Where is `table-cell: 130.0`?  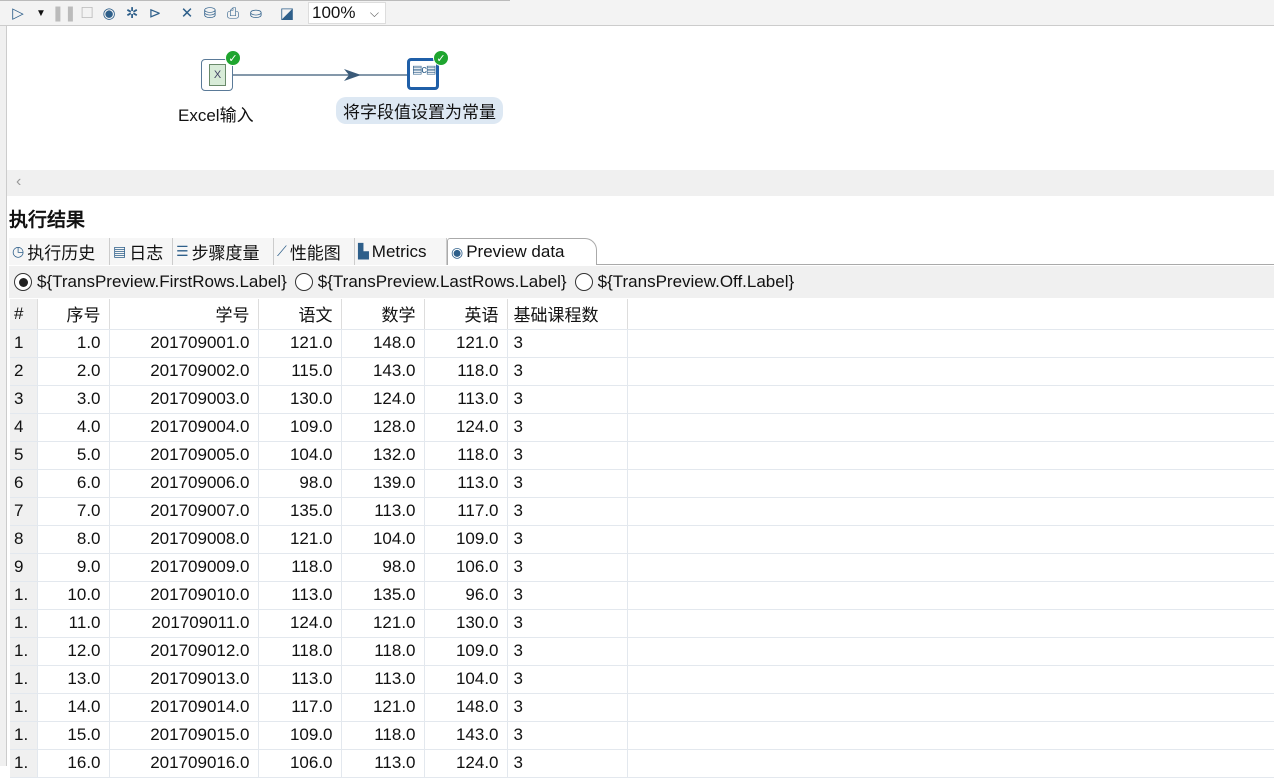
table-cell: 130.0 is located at coordinates (466, 623).